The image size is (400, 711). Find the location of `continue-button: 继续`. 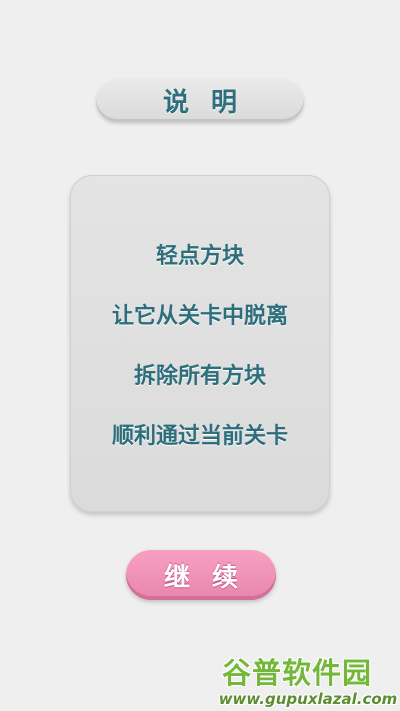

continue-button: 继续 is located at coordinates (201, 575).